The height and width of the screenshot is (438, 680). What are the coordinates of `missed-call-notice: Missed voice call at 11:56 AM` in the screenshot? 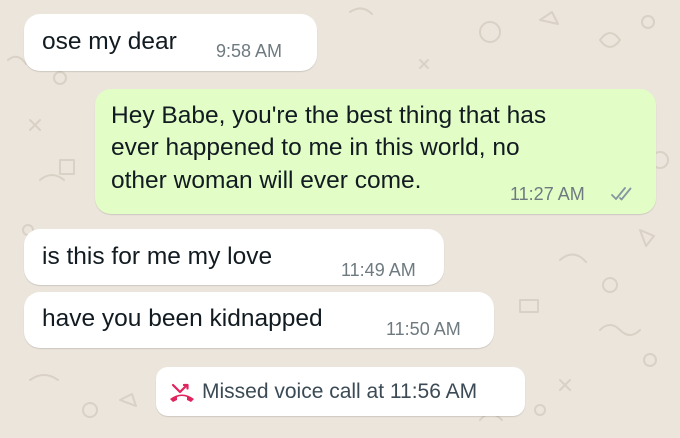 It's located at (340, 391).